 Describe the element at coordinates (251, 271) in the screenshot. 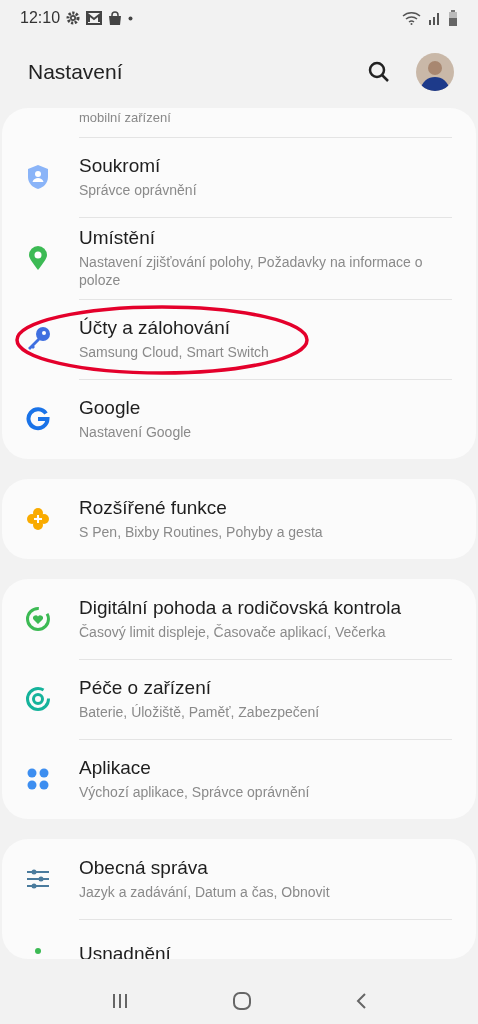

I see `row-subtitle: Nastavení zjišťování polohy, Požadavky na informace o poloze` at that location.